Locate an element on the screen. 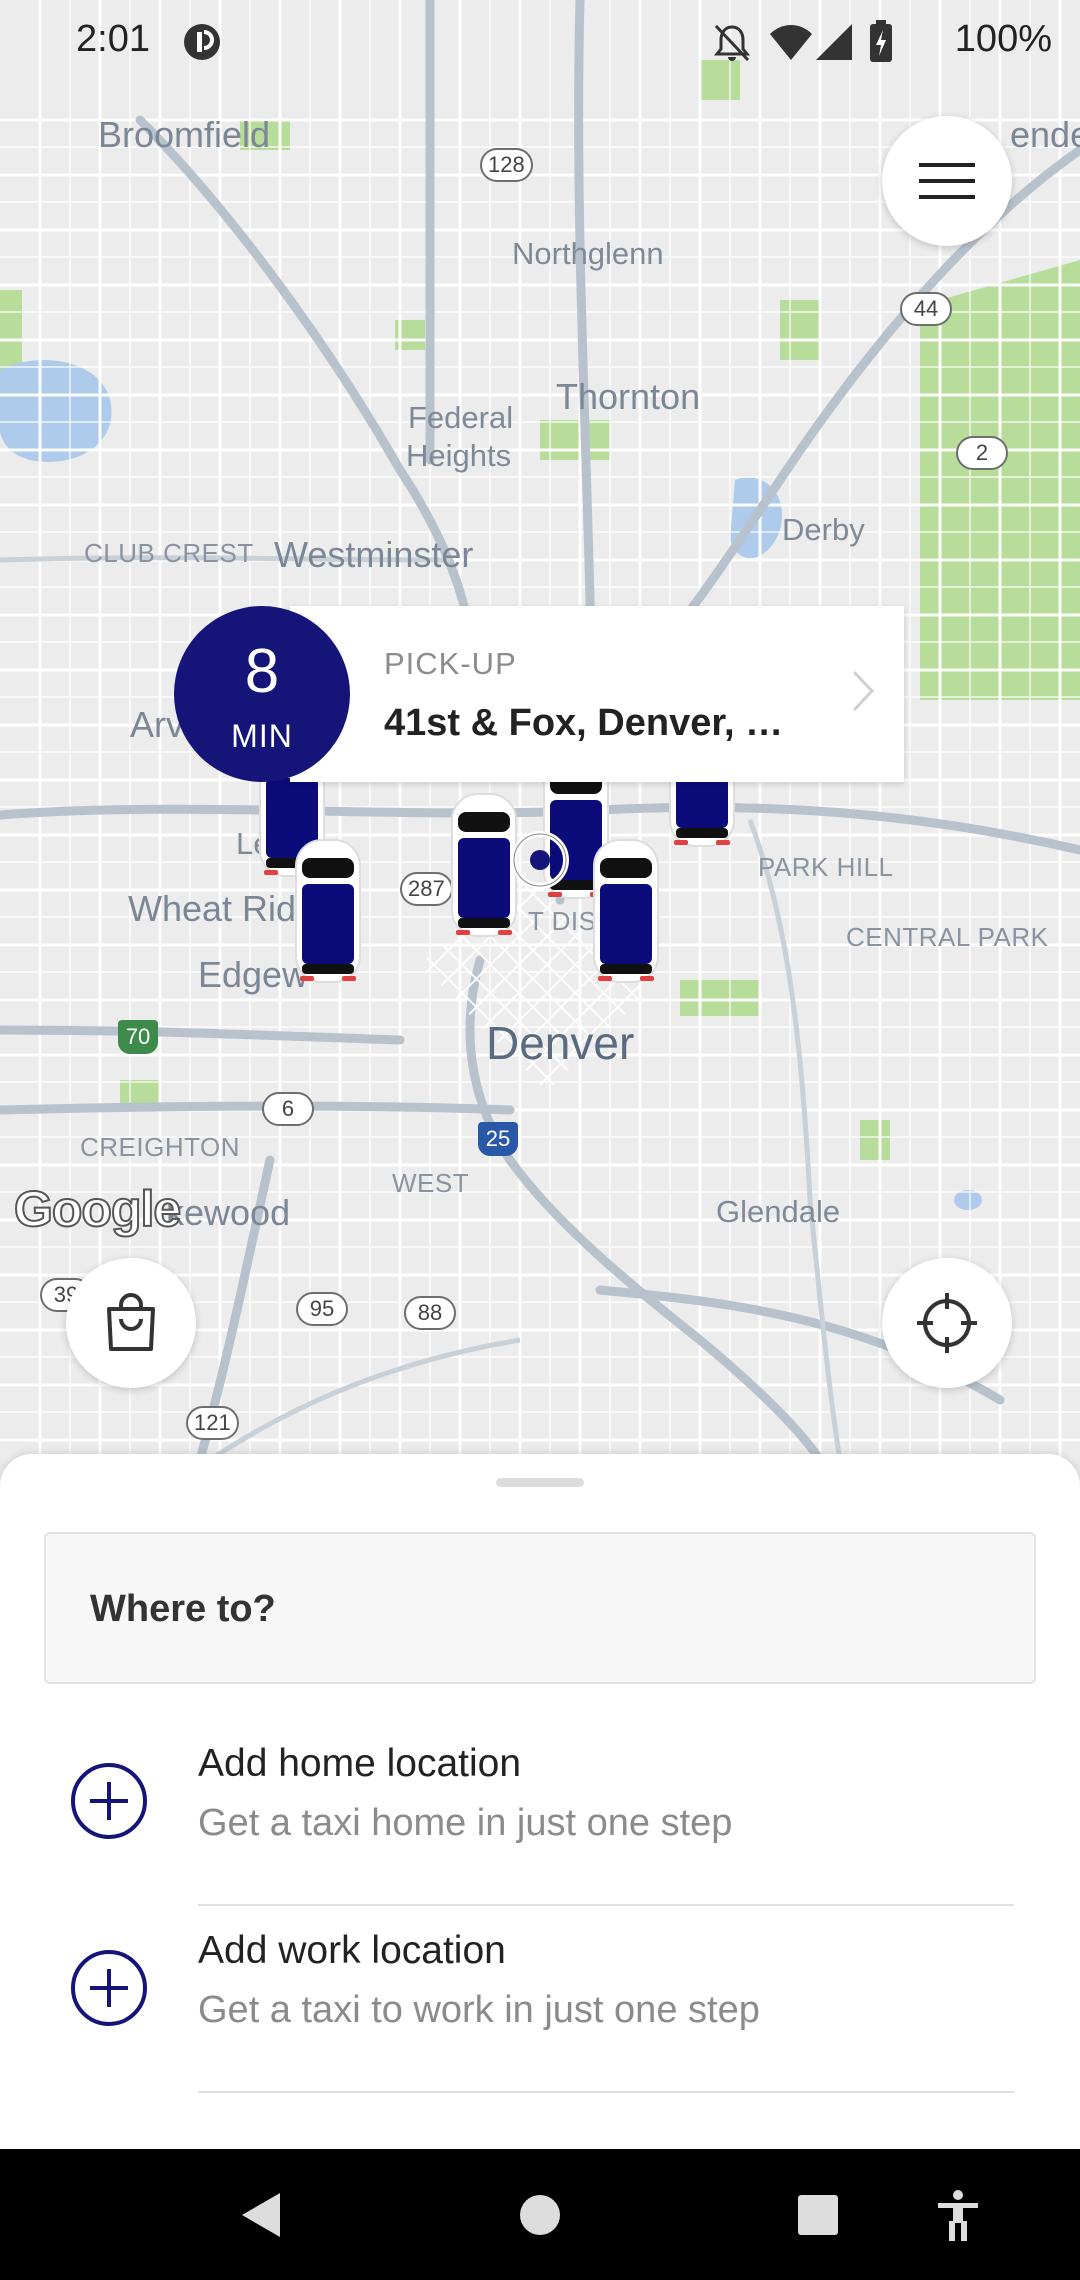 The image size is (1080, 2280). crosshair-icon is located at coordinates (947, 1323).